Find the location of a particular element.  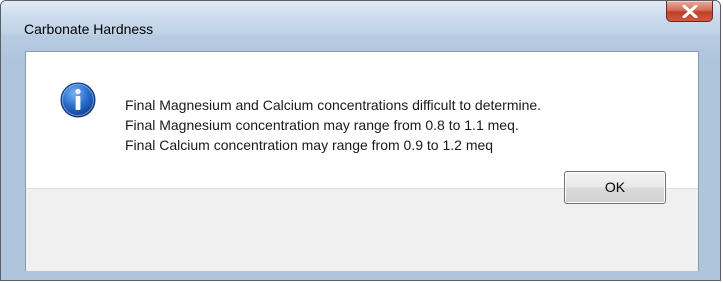

title-bar: Carbonate Hardness is located at coordinates (360, 19).